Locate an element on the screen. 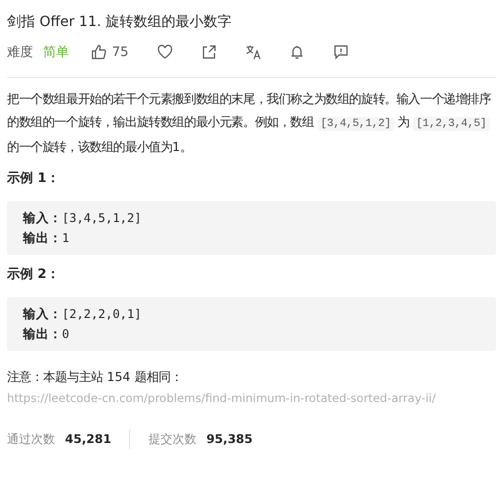  stat-label: 通过次数 is located at coordinates (31, 439).